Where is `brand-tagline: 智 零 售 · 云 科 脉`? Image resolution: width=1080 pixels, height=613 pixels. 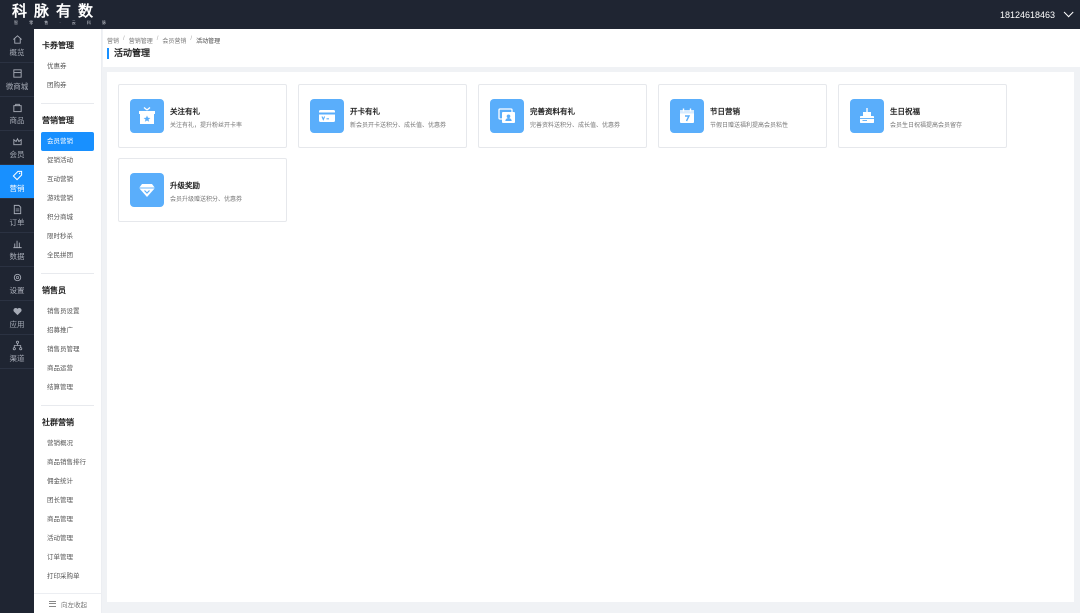 brand-tagline: 智 零 售 · 云 科 脉 is located at coordinates (62, 22).